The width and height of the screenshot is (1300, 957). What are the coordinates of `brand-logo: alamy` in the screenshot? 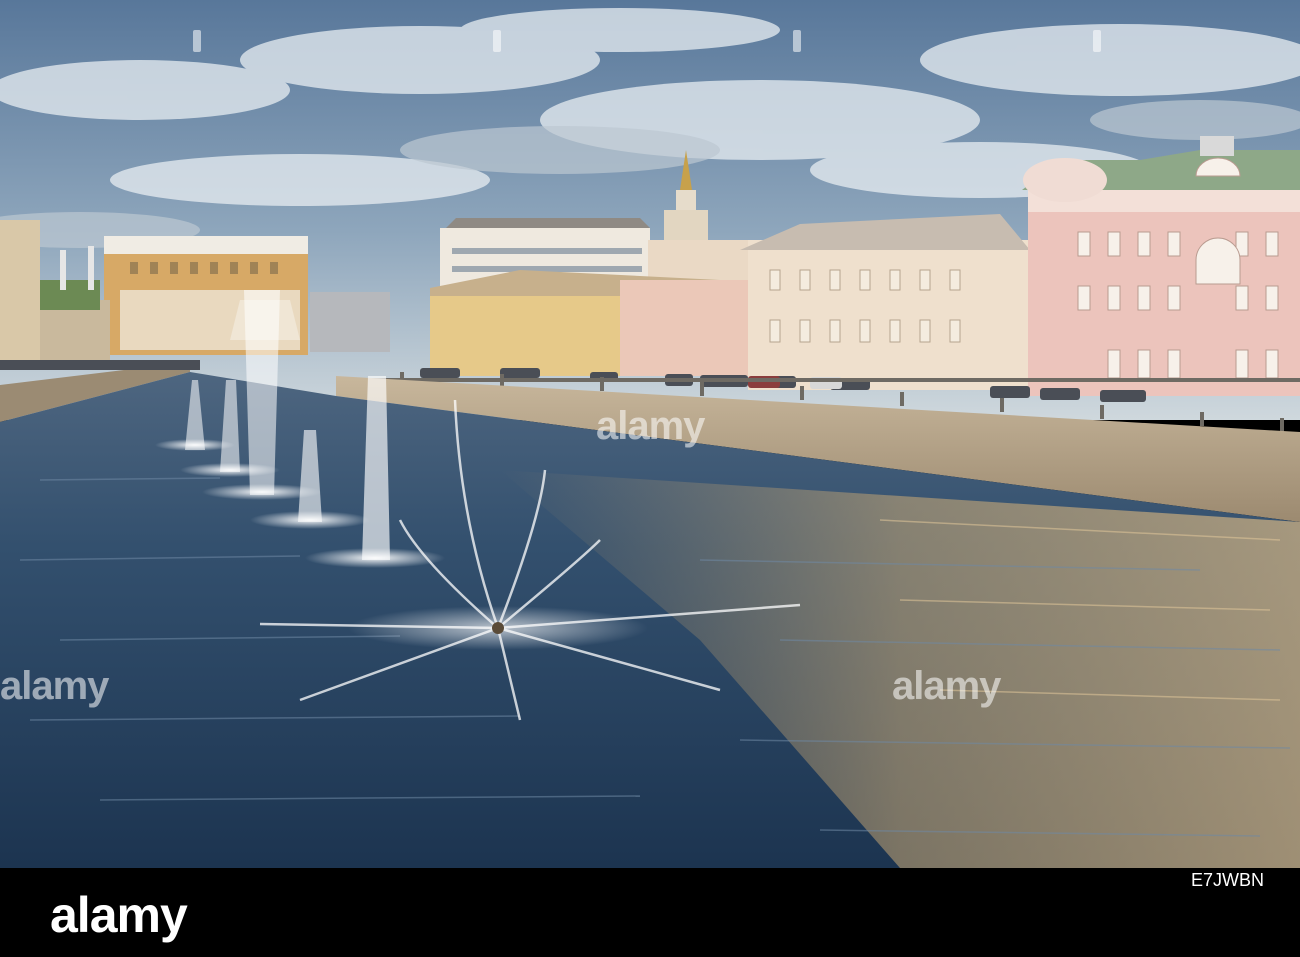 It's located at (119, 915).